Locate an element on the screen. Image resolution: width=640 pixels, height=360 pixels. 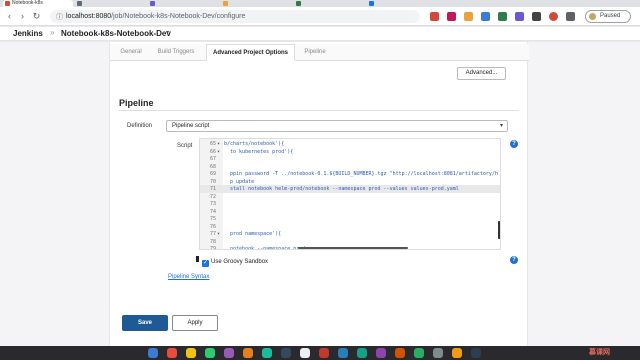
profile-button: Paused is located at coordinates (608, 16).